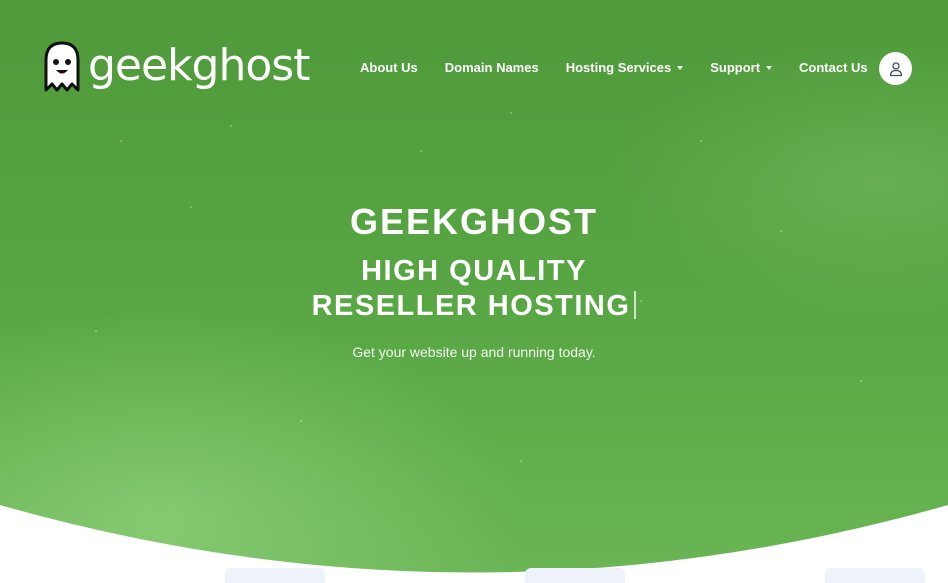  I want to click on hero-tagline-line-2: RESELLER HOSTING, so click(474, 306).